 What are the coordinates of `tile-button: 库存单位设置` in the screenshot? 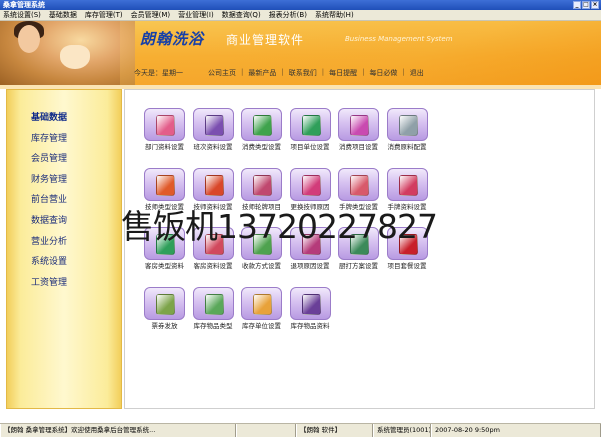 It's located at (261, 308).